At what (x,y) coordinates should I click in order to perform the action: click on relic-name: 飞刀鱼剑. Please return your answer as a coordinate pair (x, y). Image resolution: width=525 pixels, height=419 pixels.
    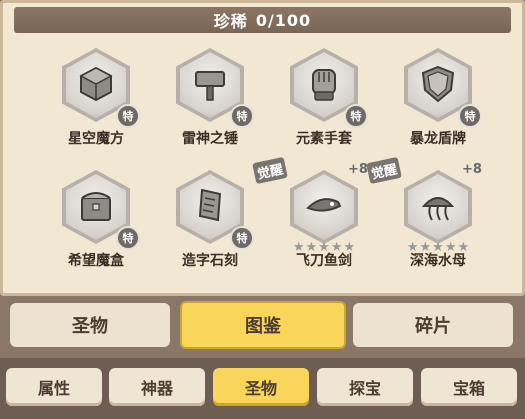
    Looking at the image, I should click on (324, 261).